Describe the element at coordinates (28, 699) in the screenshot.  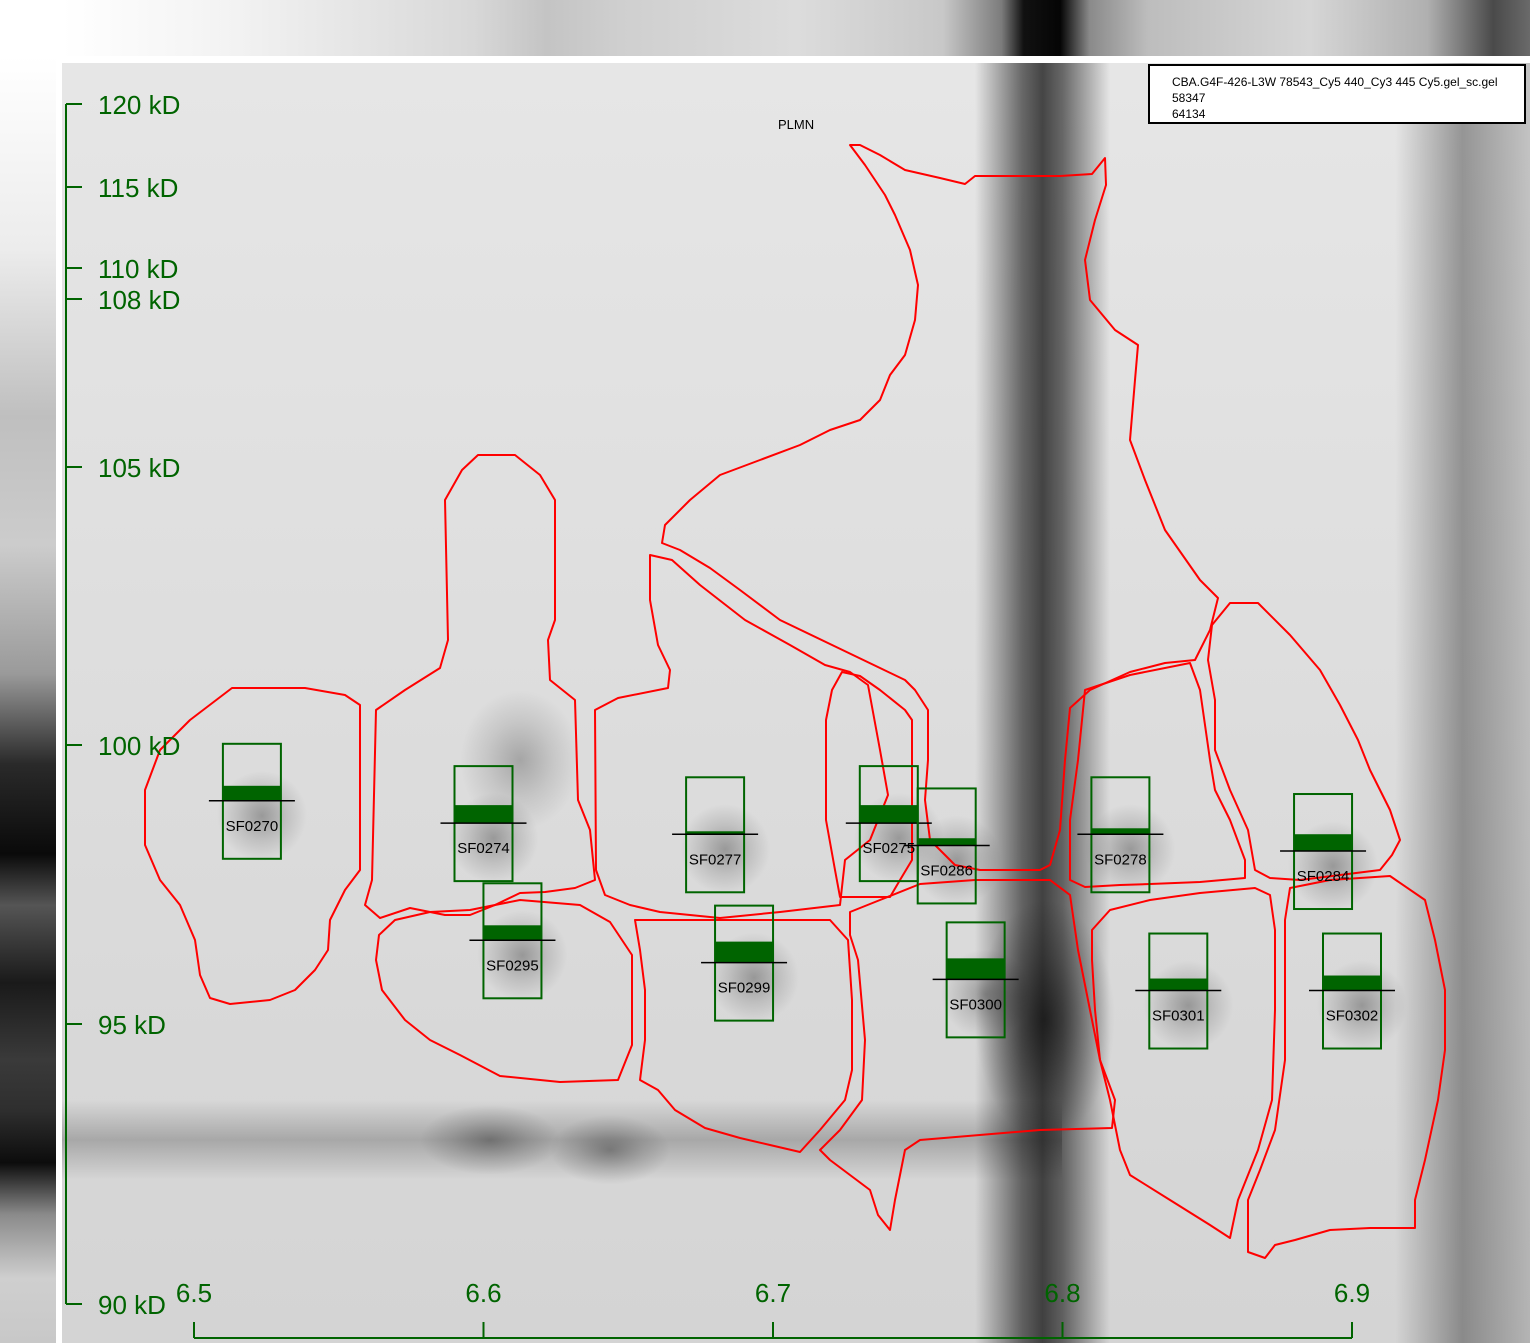
I see `left-preview-strip` at that location.